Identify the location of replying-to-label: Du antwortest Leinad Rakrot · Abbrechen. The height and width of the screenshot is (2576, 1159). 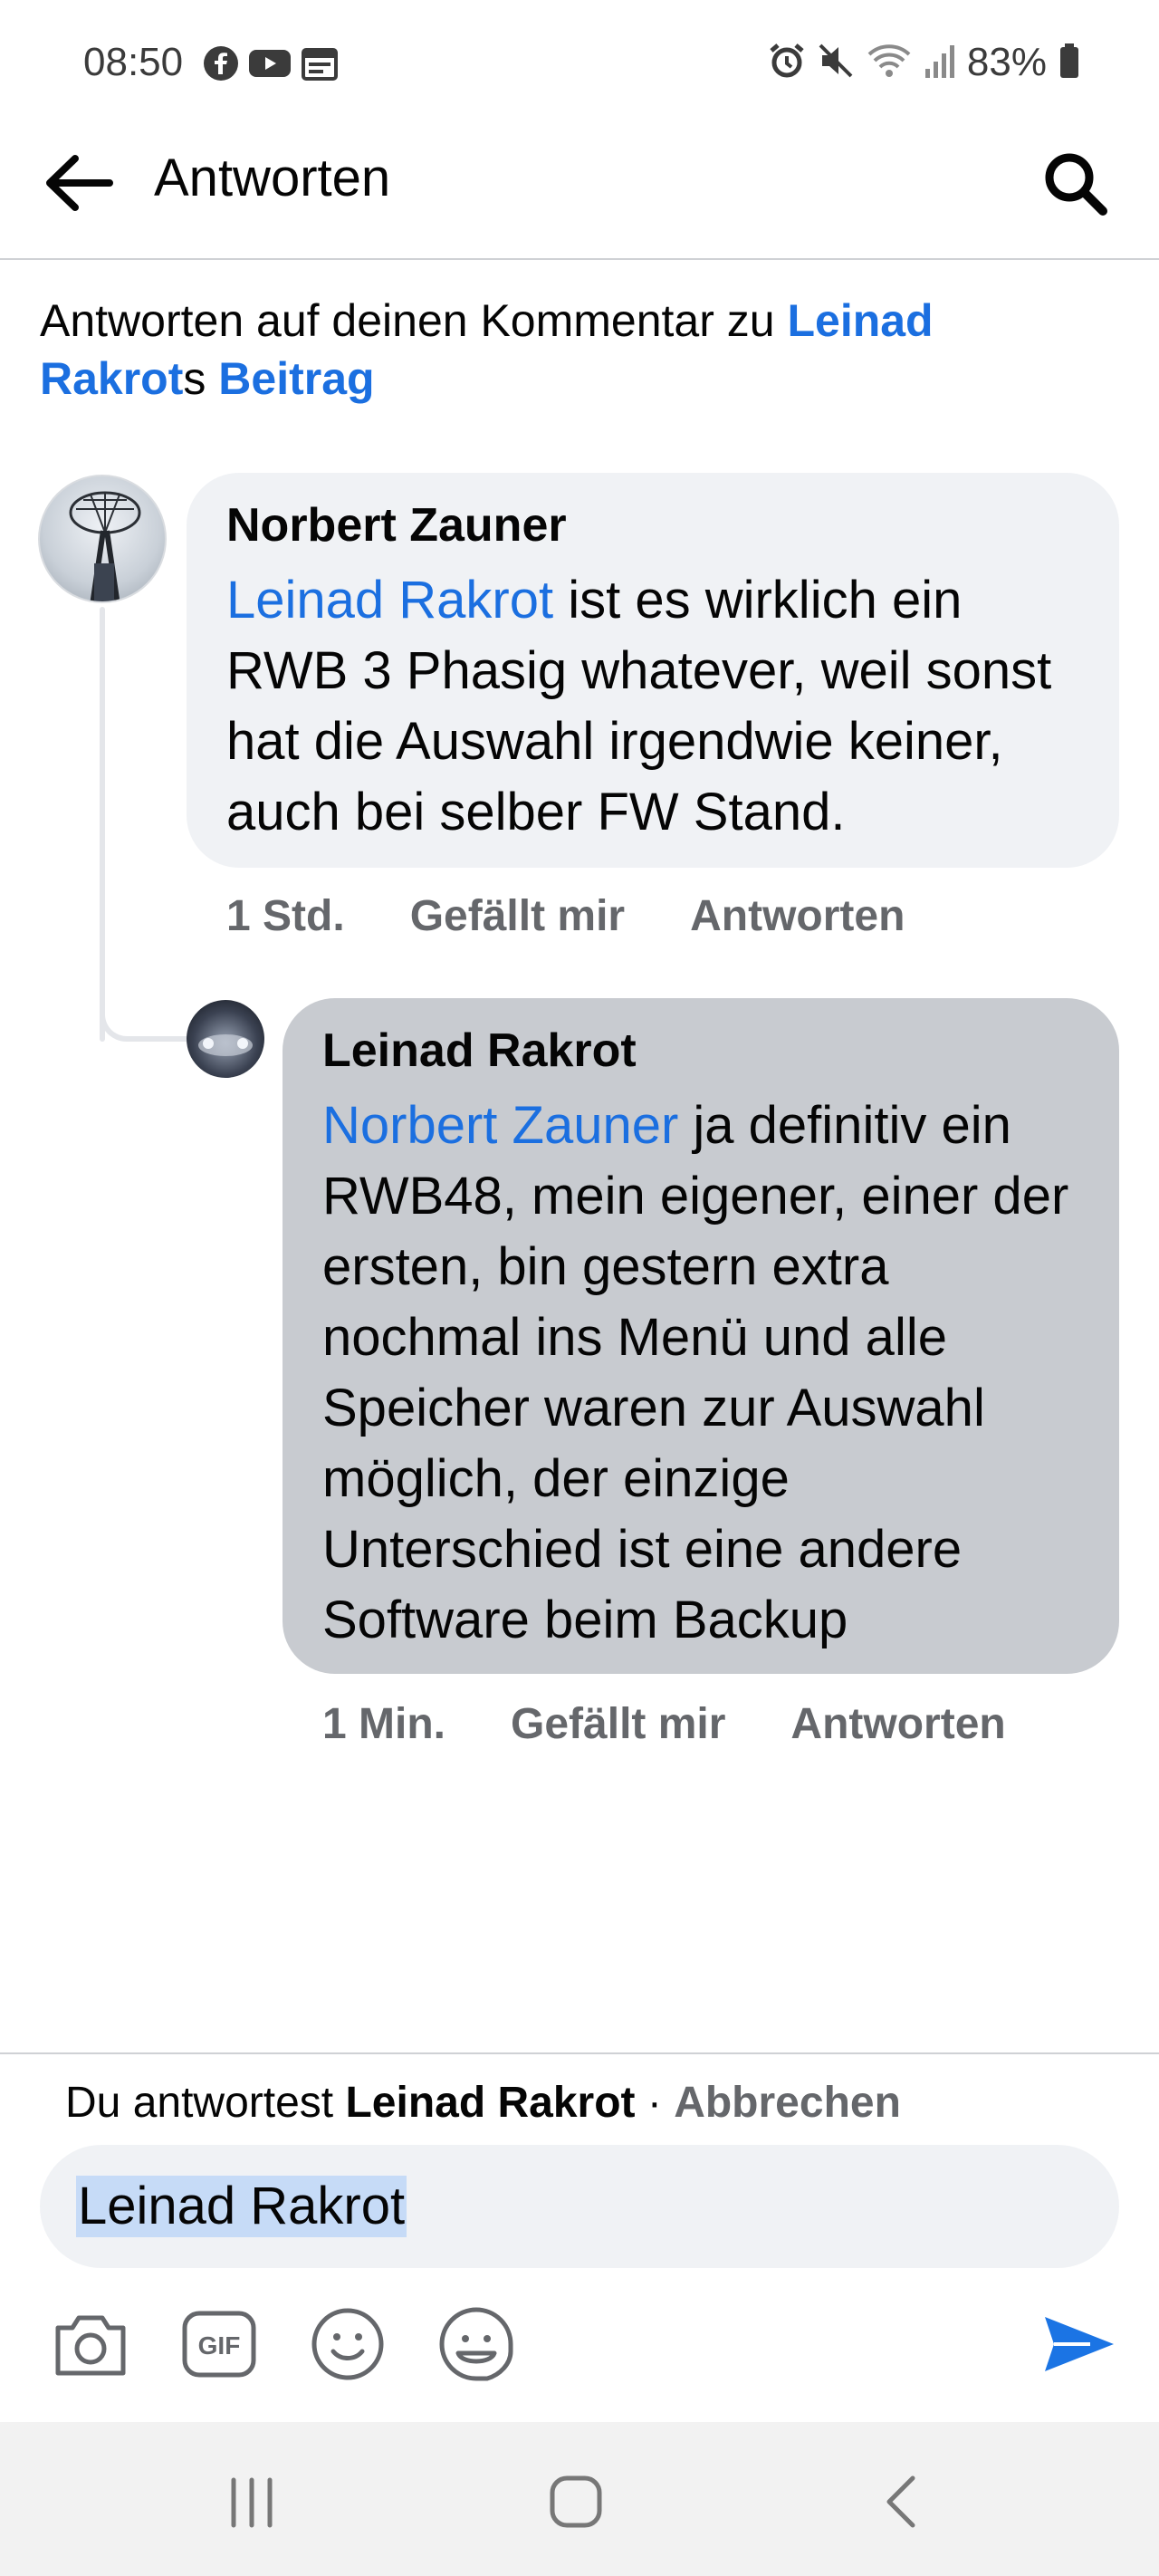
(483, 2103).